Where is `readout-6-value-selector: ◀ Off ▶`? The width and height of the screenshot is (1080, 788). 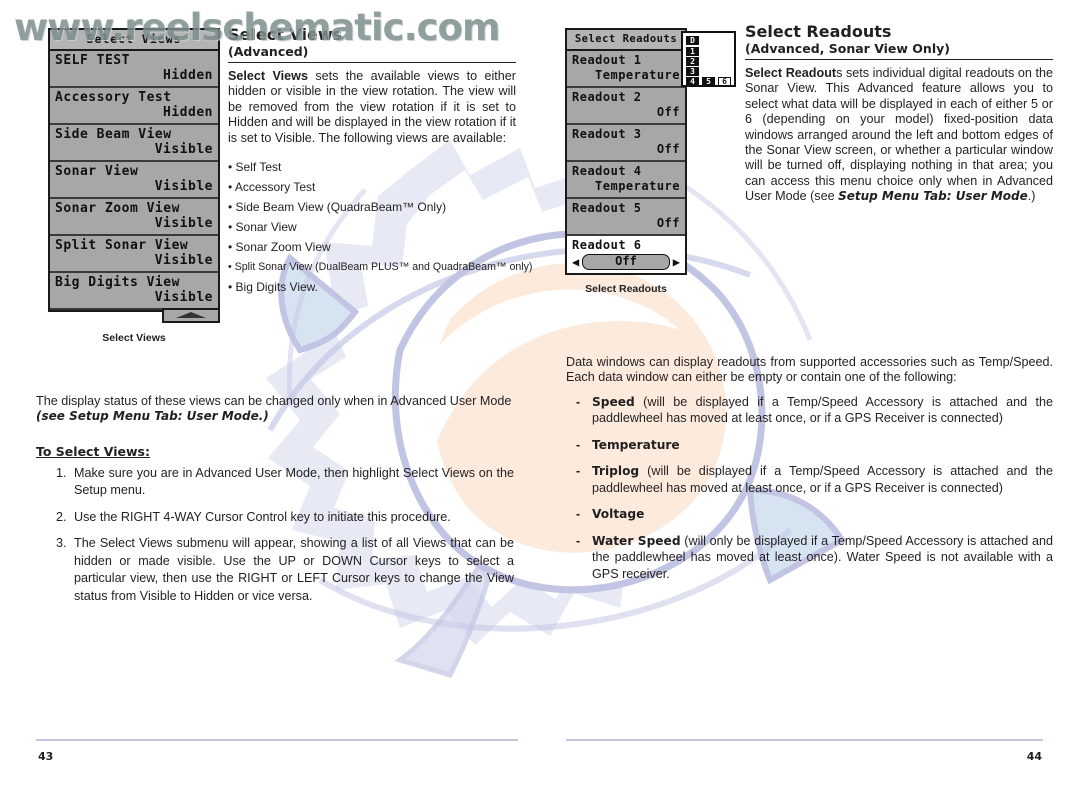 readout-6-value-selector: ◀ Off ▶ is located at coordinates (626, 262).